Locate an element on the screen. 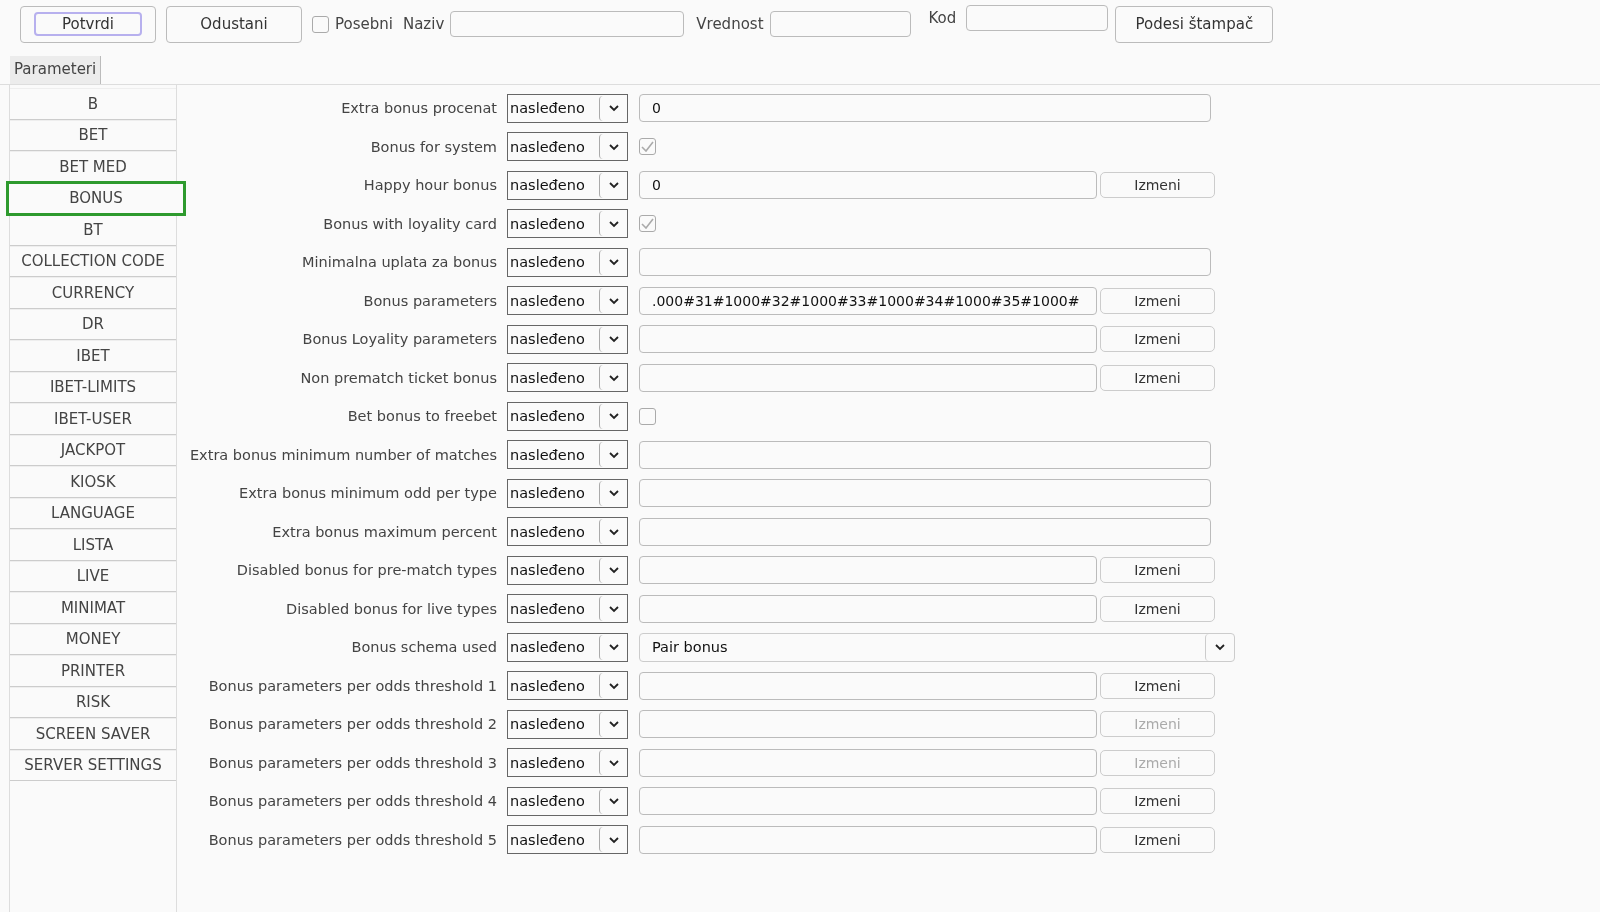  cancel-button: Odustani is located at coordinates (234, 24).